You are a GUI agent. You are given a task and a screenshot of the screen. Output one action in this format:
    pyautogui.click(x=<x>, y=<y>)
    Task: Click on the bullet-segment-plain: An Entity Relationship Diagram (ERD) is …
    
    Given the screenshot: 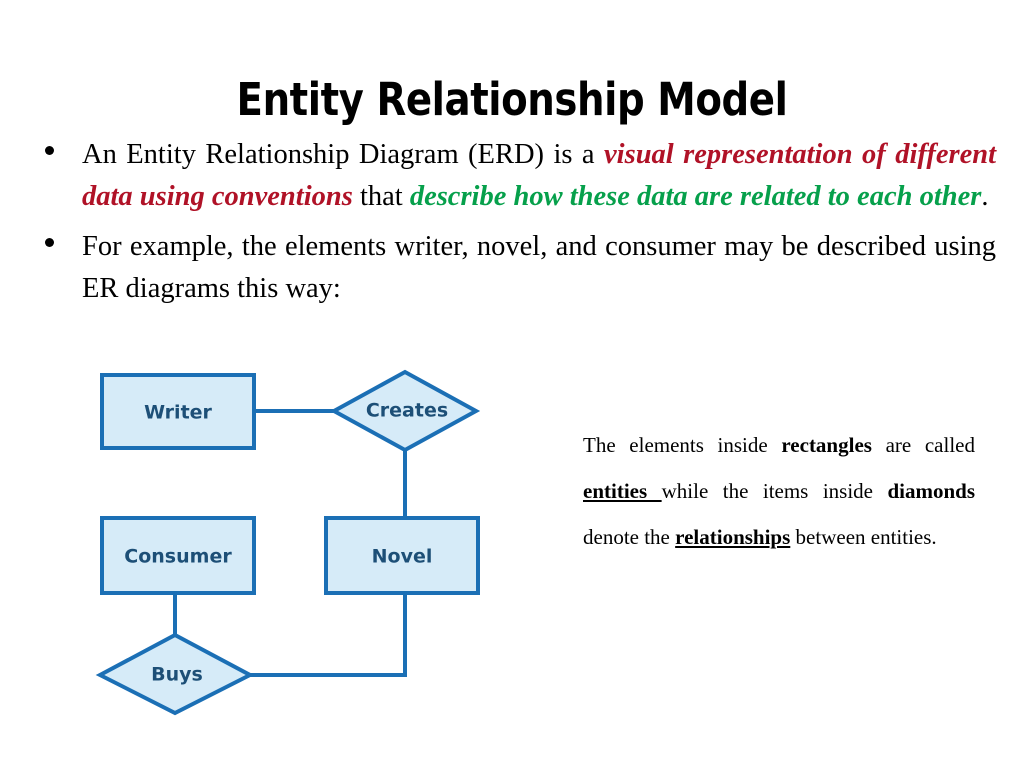 What is the action you would take?
    pyautogui.click(x=343, y=154)
    